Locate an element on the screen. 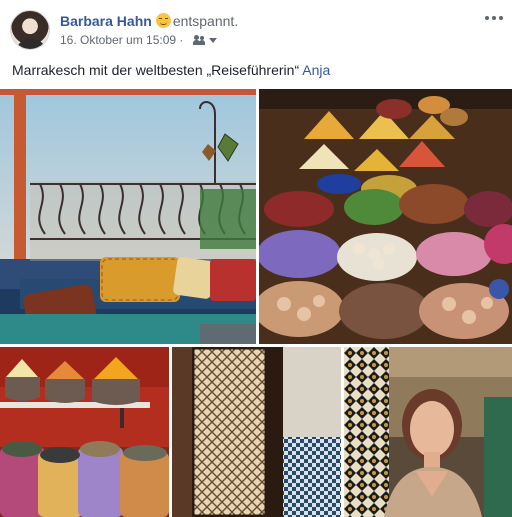 This screenshot has height=517, width=512. relieved-face-icon is located at coordinates (163, 20).